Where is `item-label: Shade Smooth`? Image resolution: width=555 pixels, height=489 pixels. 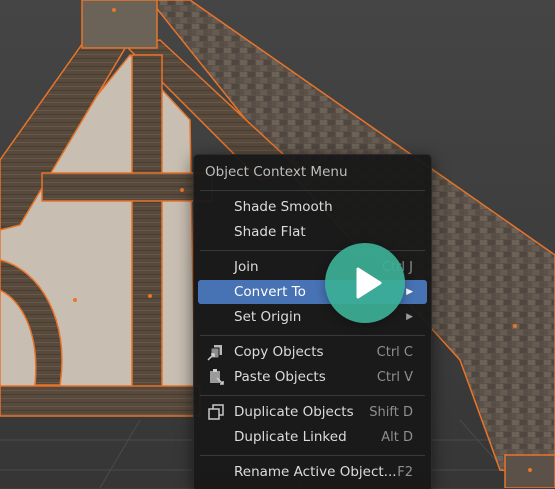 item-label: Shade Smooth is located at coordinates (283, 207).